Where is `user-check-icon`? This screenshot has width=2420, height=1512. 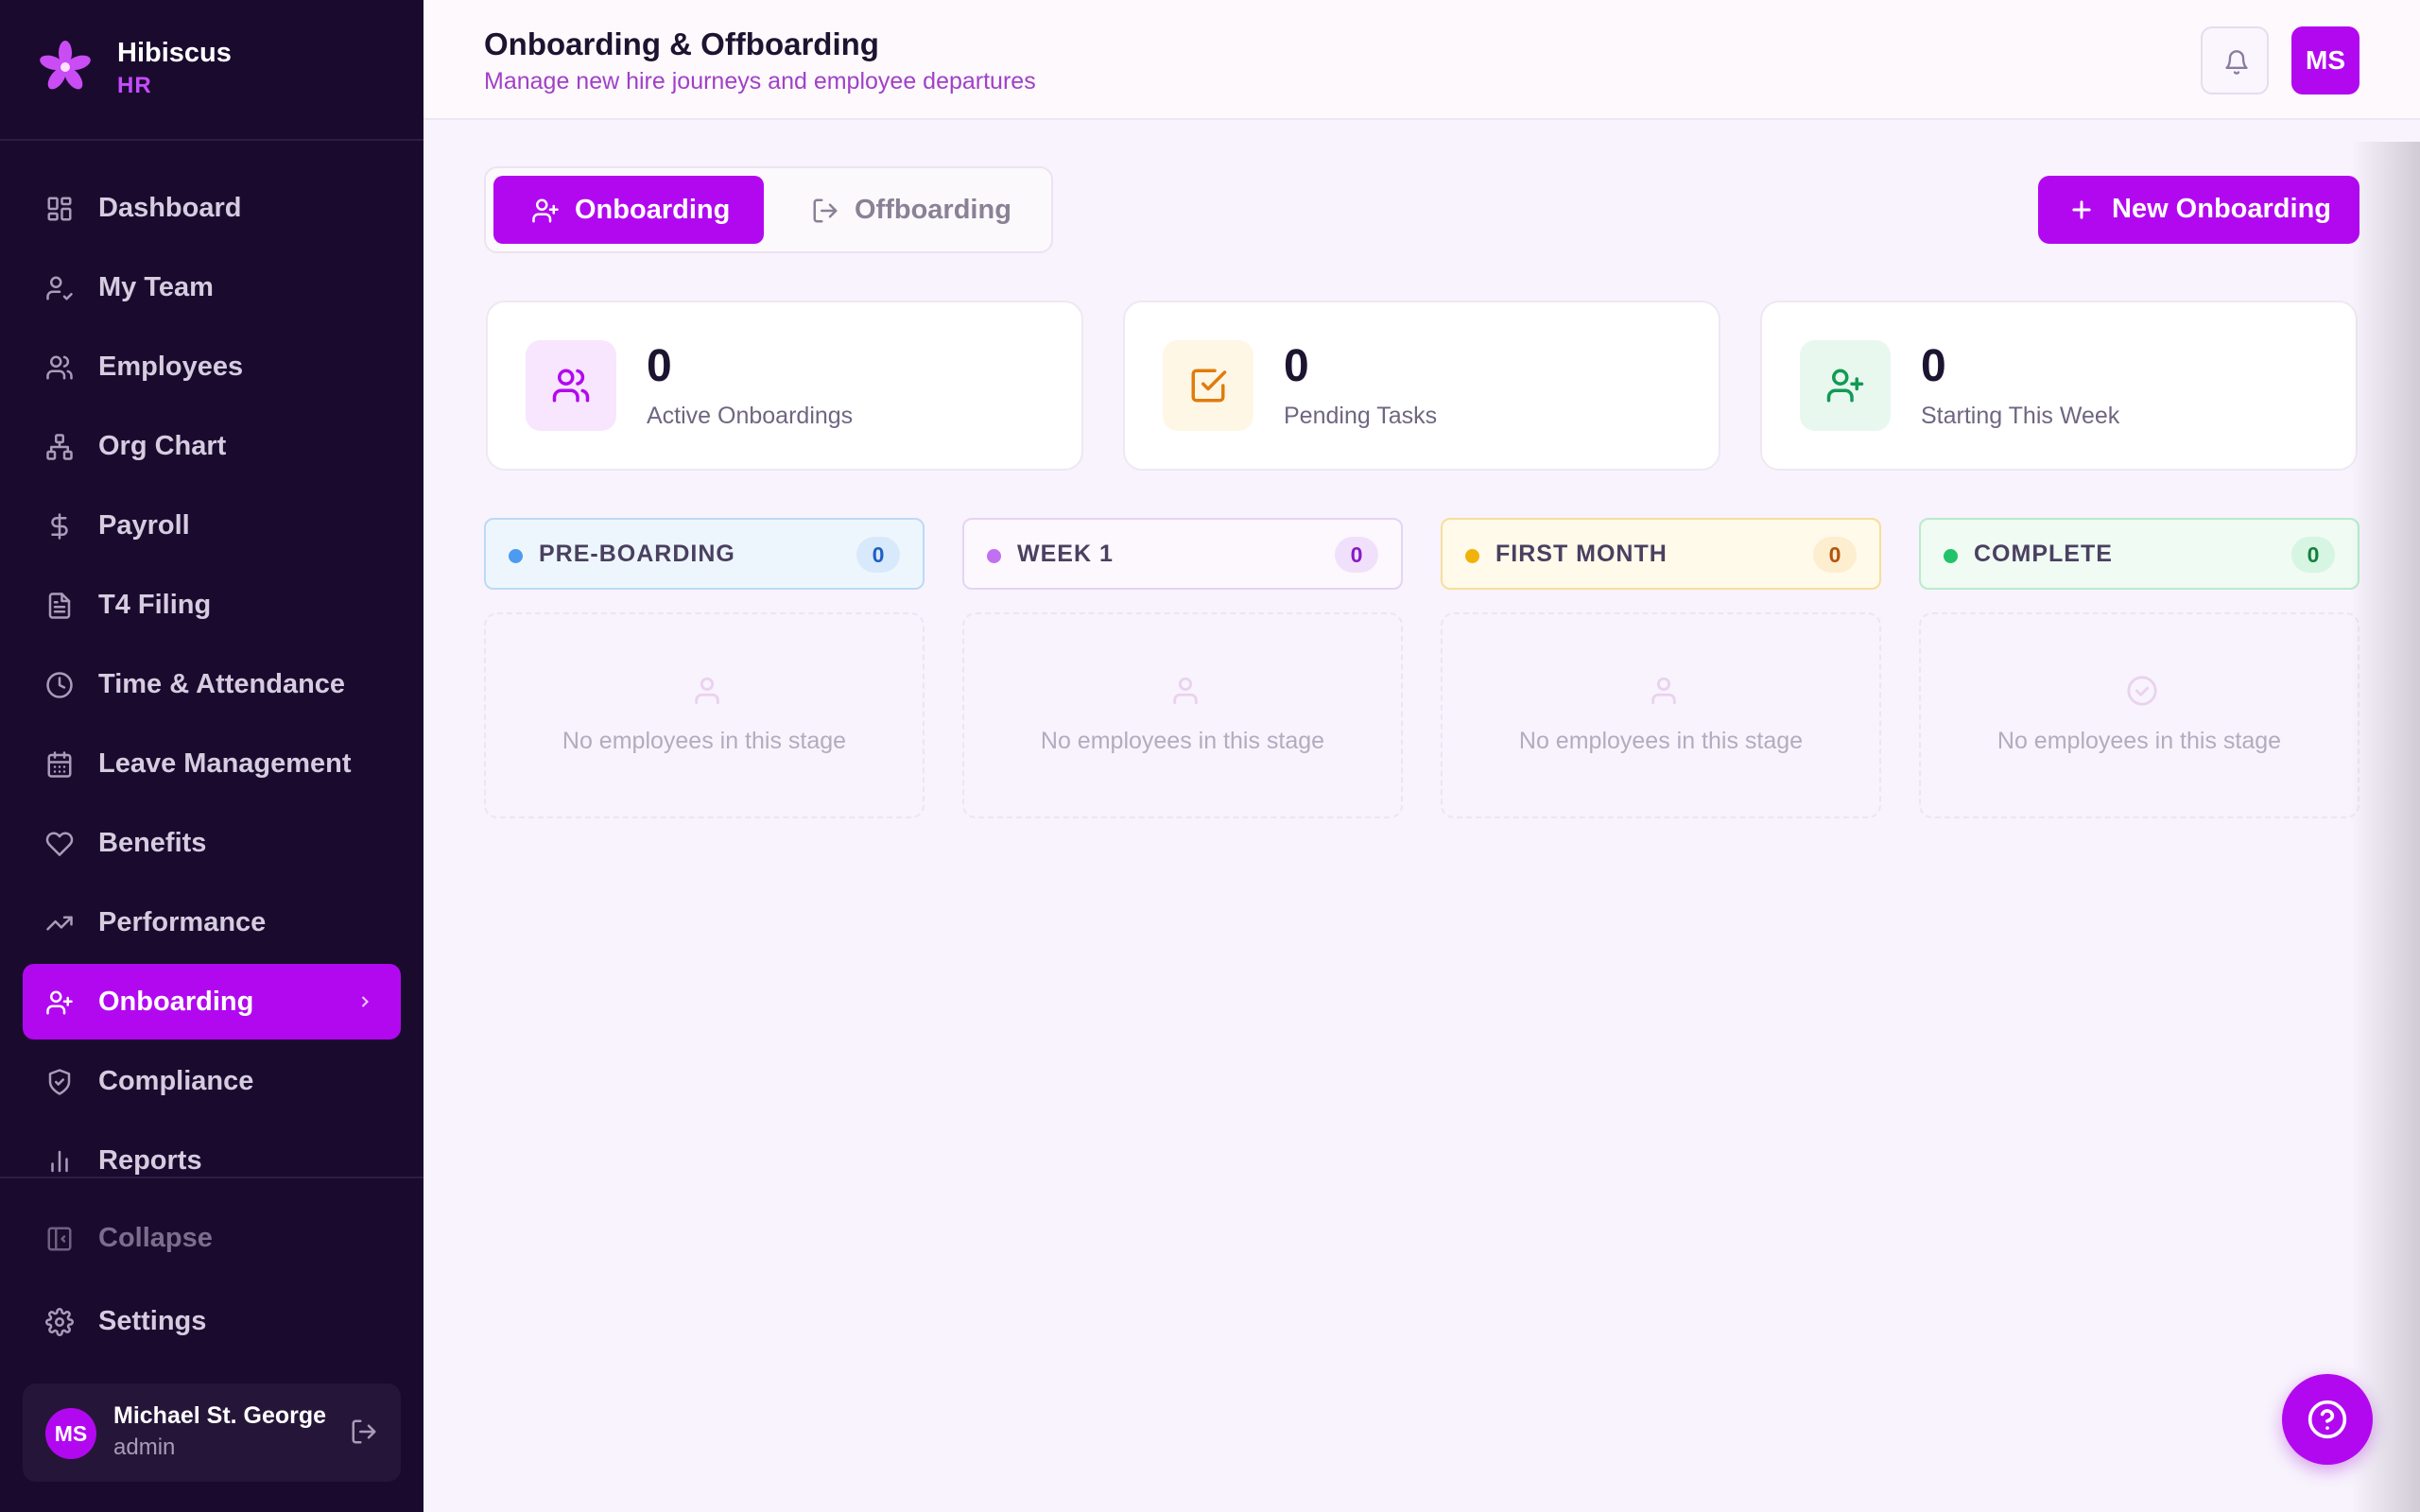 user-check-icon is located at coordinates (59, 288).